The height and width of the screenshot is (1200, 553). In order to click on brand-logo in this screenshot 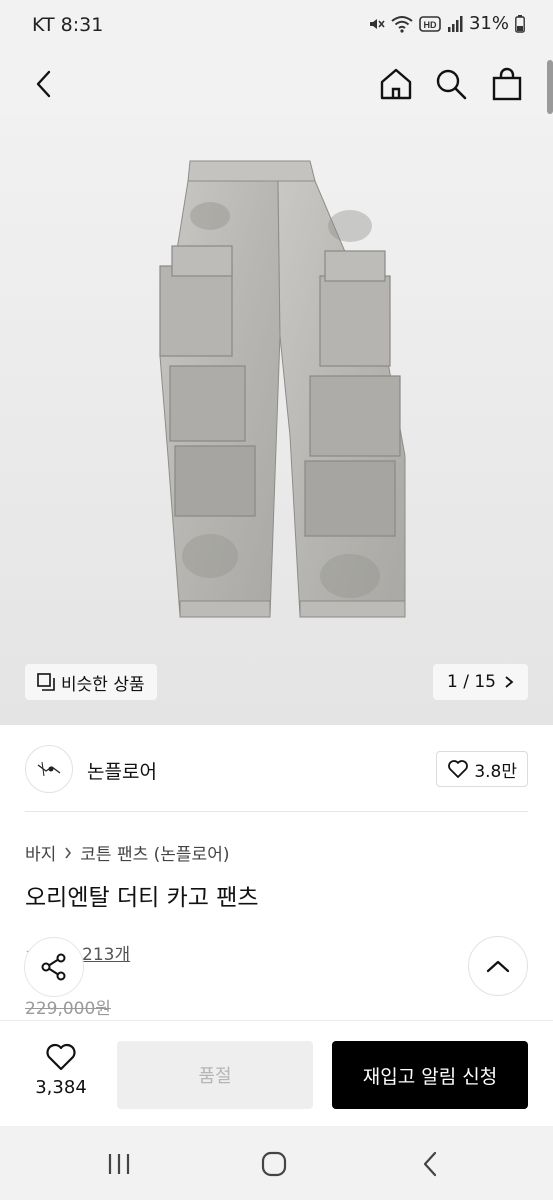, I will do `click(49, 769)`.